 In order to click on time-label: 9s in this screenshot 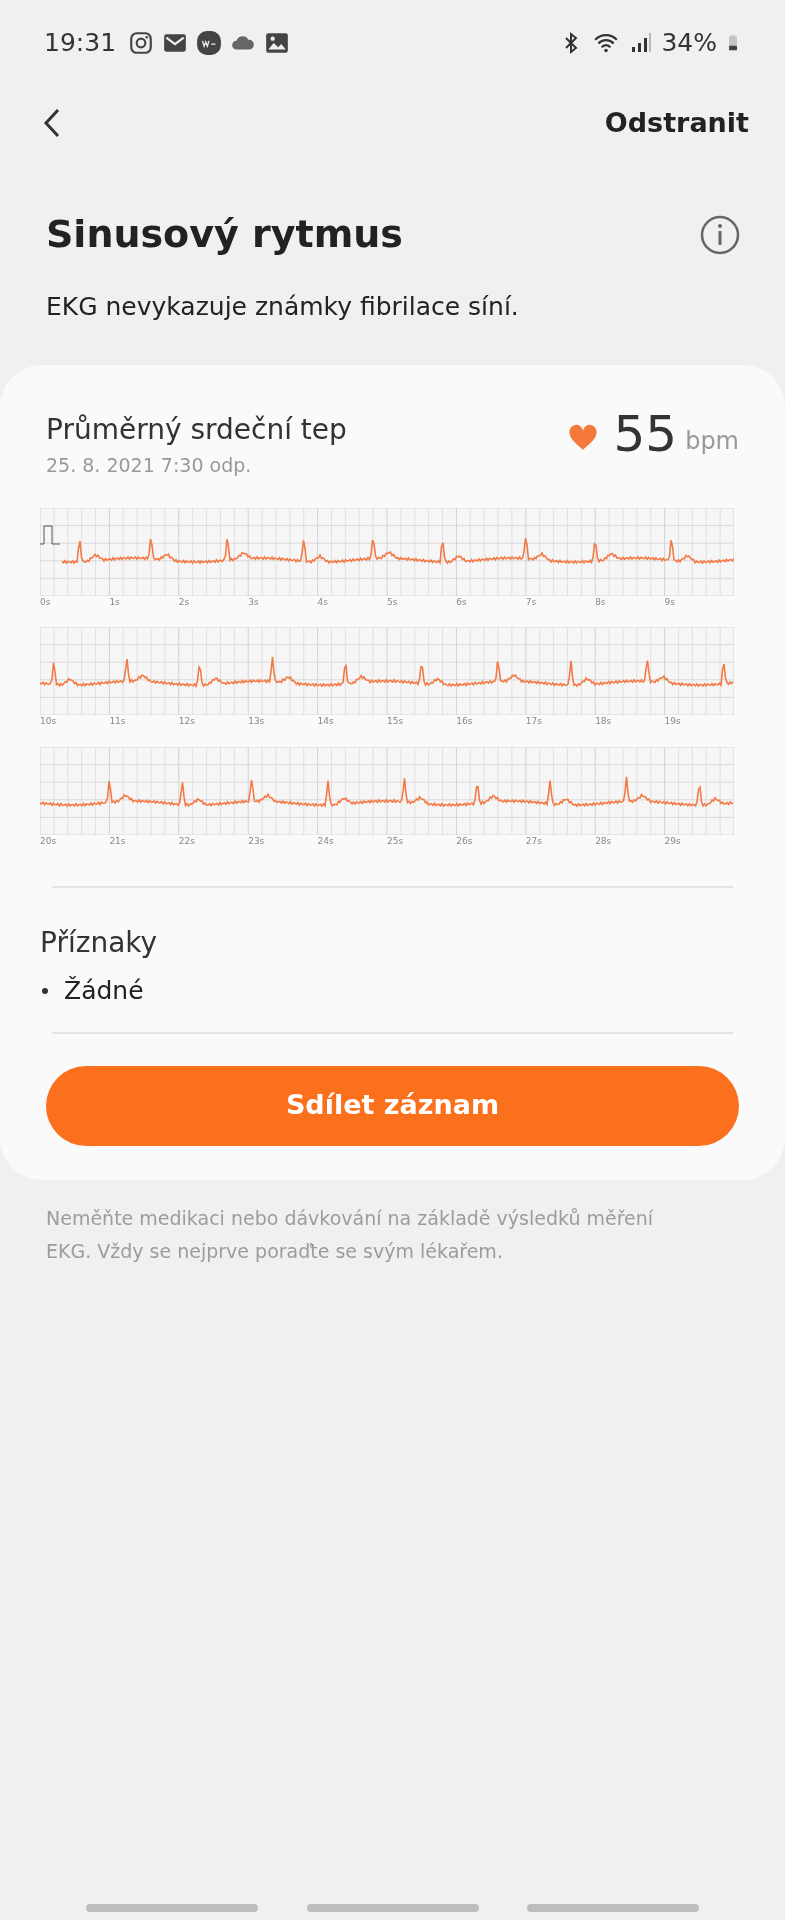, I will do `click(669, 601)`.